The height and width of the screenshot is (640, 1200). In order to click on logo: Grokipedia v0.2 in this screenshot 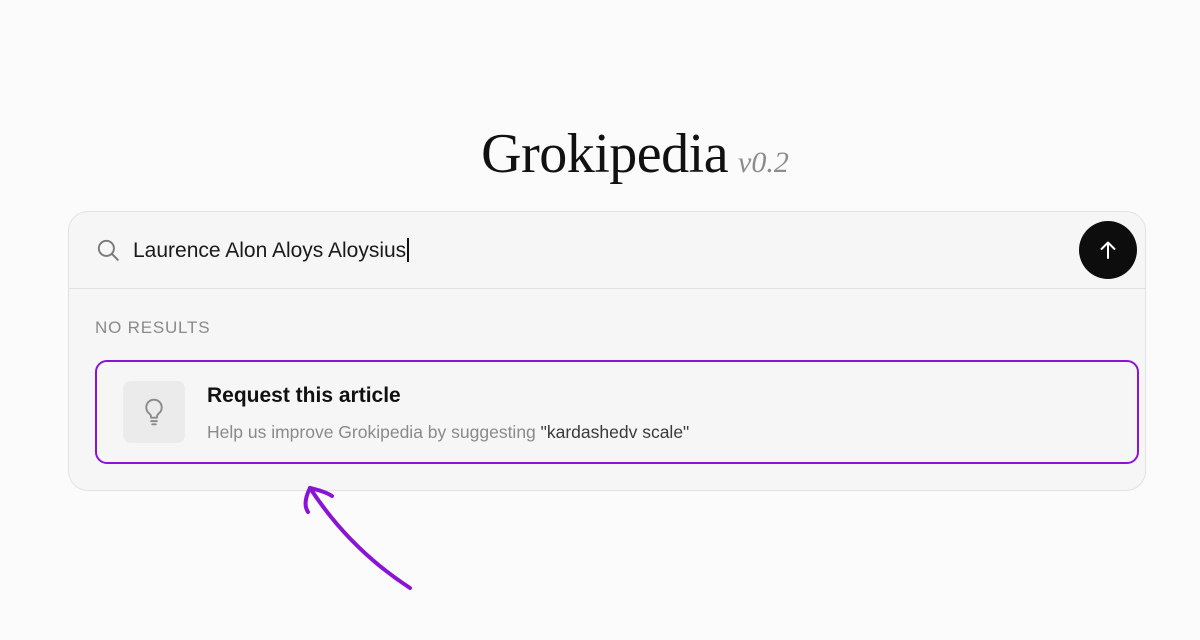, I will do `click(600, 154)`.